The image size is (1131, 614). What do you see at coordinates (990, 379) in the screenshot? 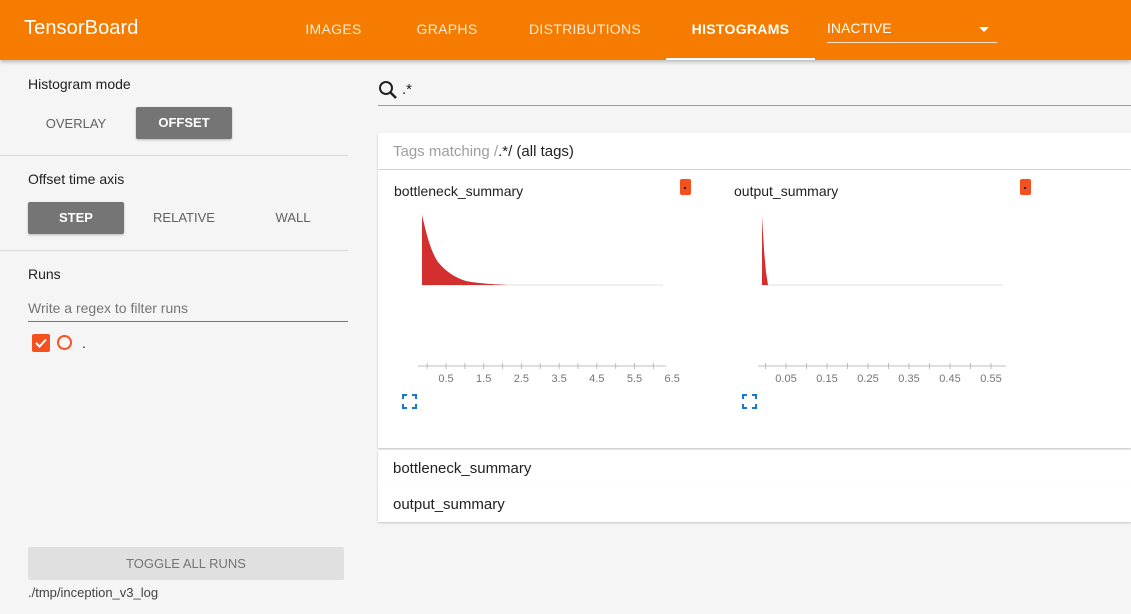
I see `tick-label: 0.55` at bounding box center [990, 379].